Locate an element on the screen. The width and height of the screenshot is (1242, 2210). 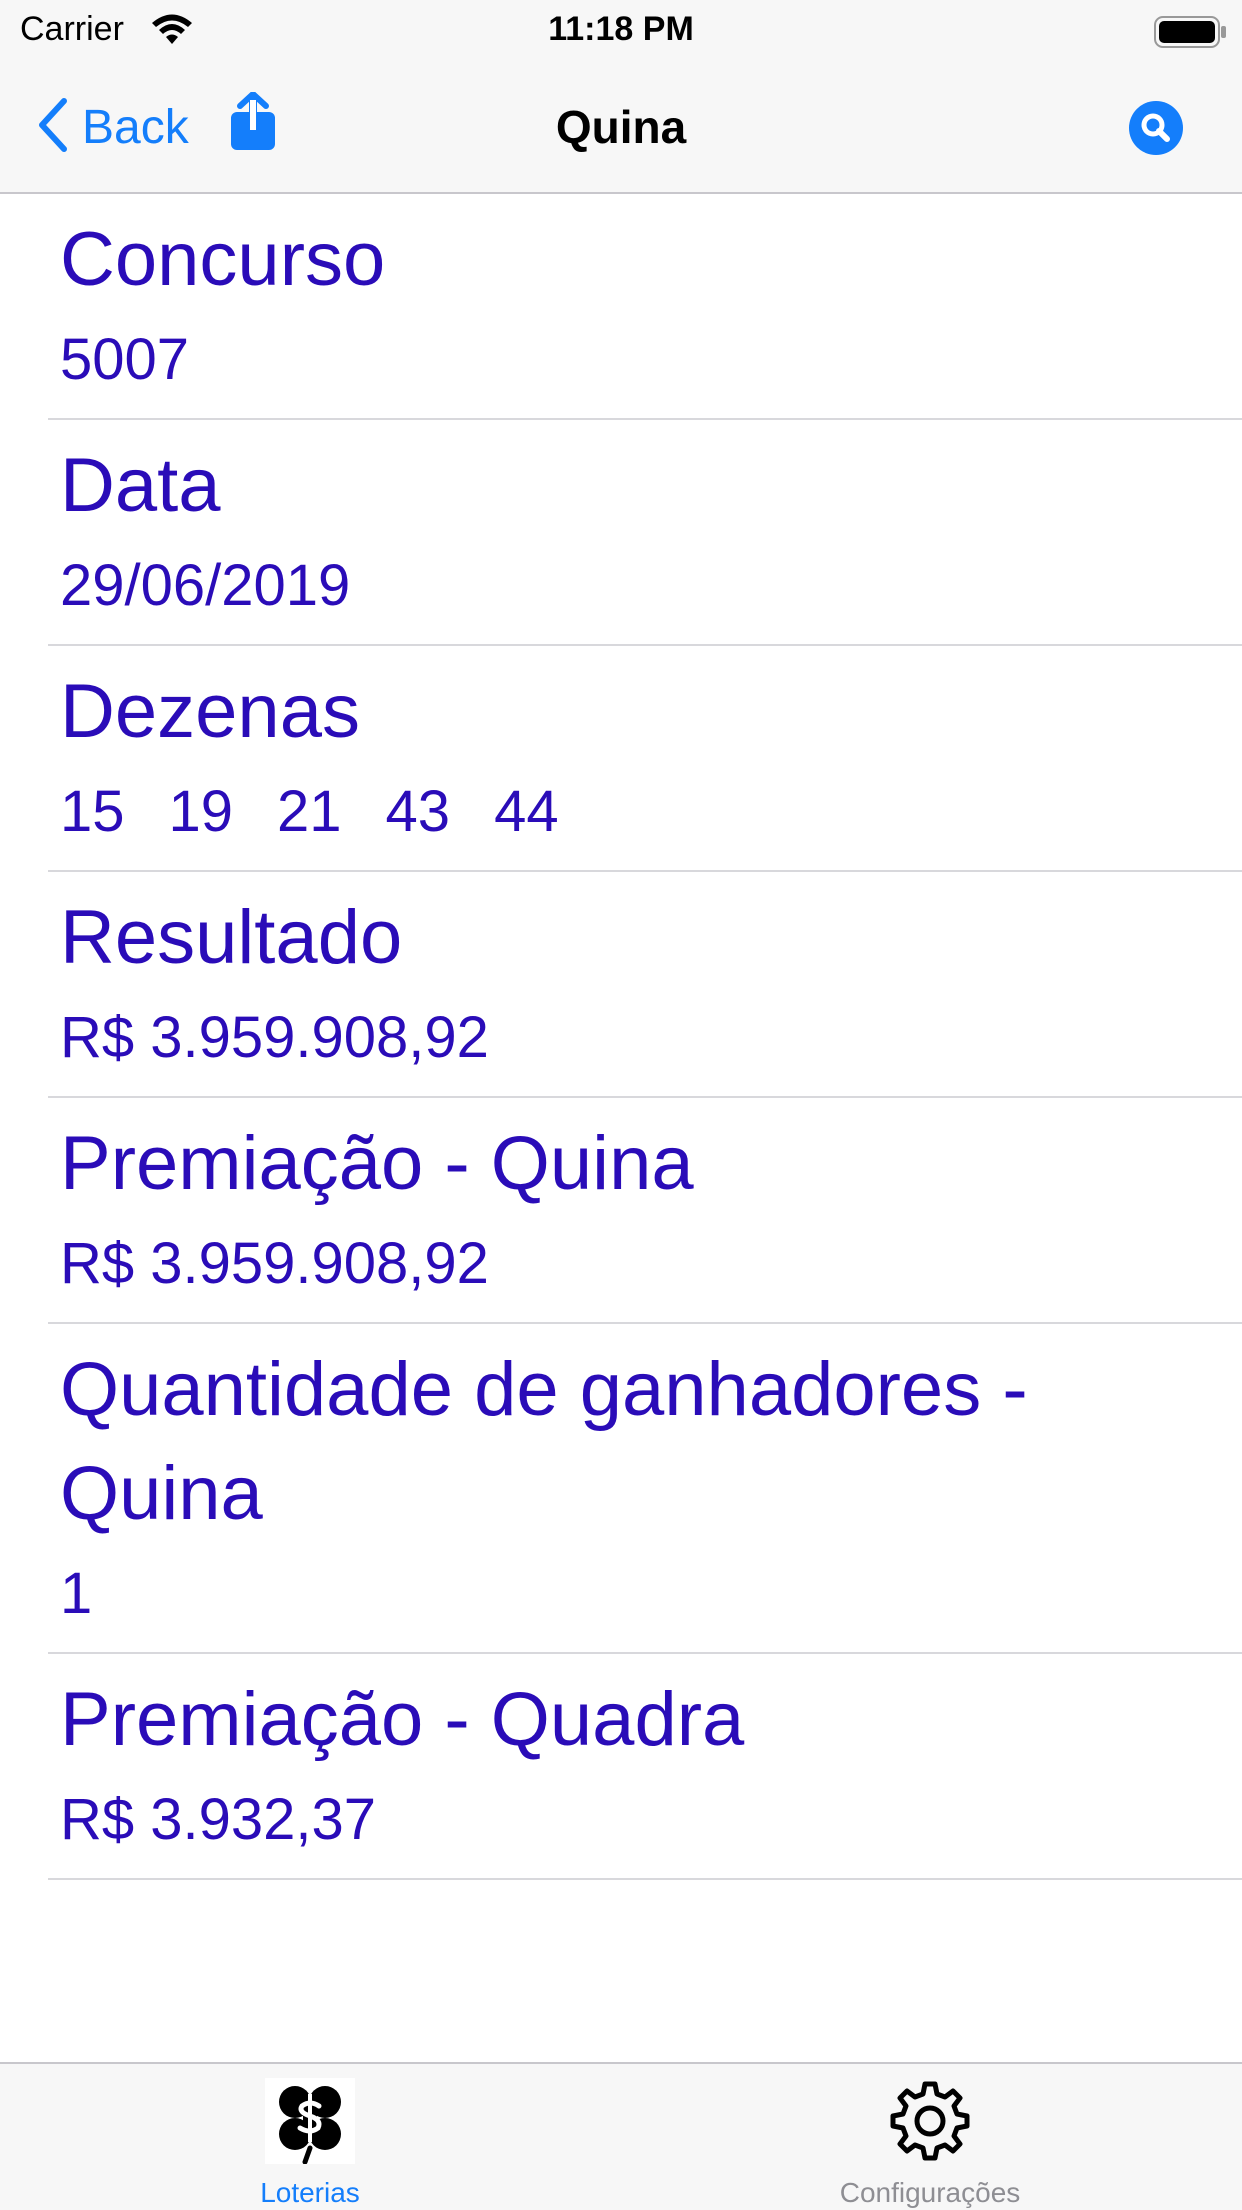
lottery-clover-icon is located at coordinates (310, 2123).